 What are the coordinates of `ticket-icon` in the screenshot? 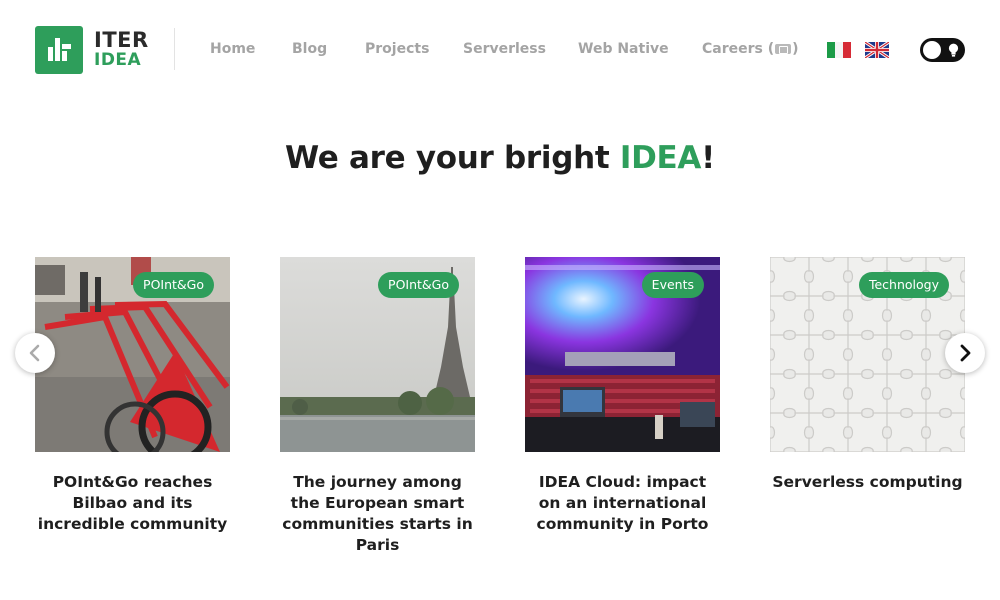 It's located at (783, 49).